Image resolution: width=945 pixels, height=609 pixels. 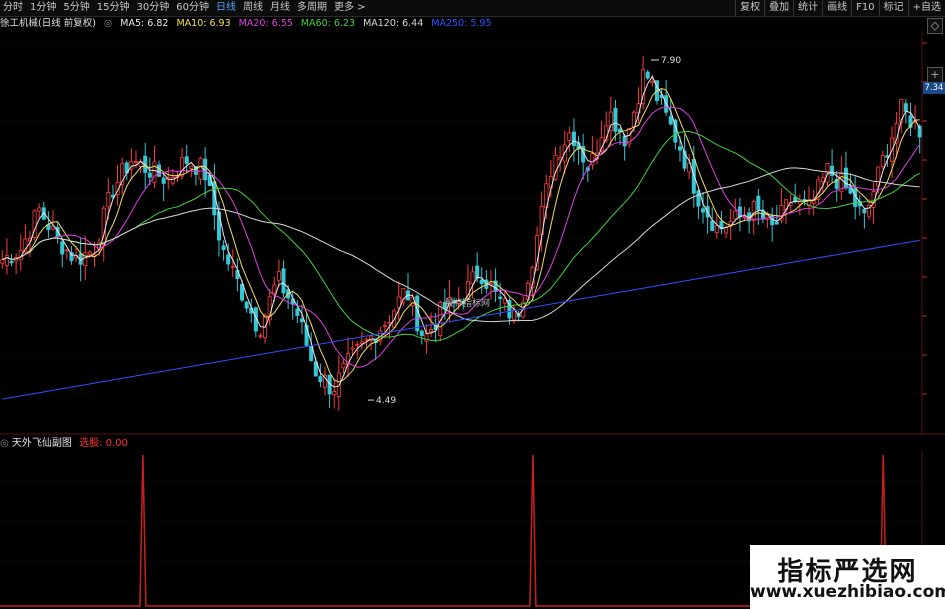 What do you see at coordinates (864, 8) in the screenshot?
I see `toolbar-button: F10` at bounding box center [864, 8].